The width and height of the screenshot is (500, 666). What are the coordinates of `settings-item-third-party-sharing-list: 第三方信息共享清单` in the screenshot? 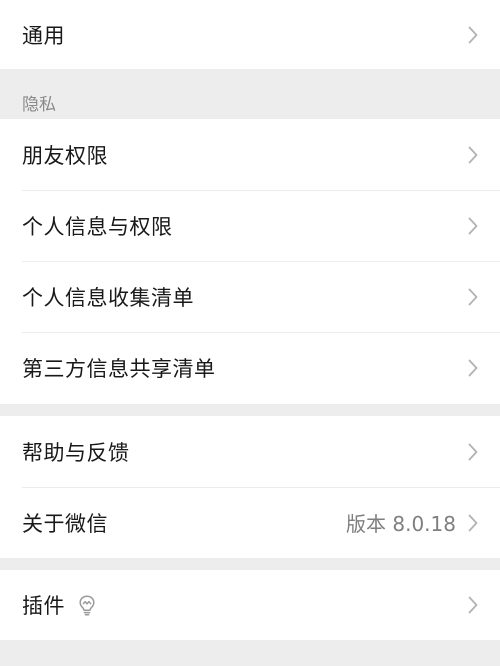 It's located at (250, 367).